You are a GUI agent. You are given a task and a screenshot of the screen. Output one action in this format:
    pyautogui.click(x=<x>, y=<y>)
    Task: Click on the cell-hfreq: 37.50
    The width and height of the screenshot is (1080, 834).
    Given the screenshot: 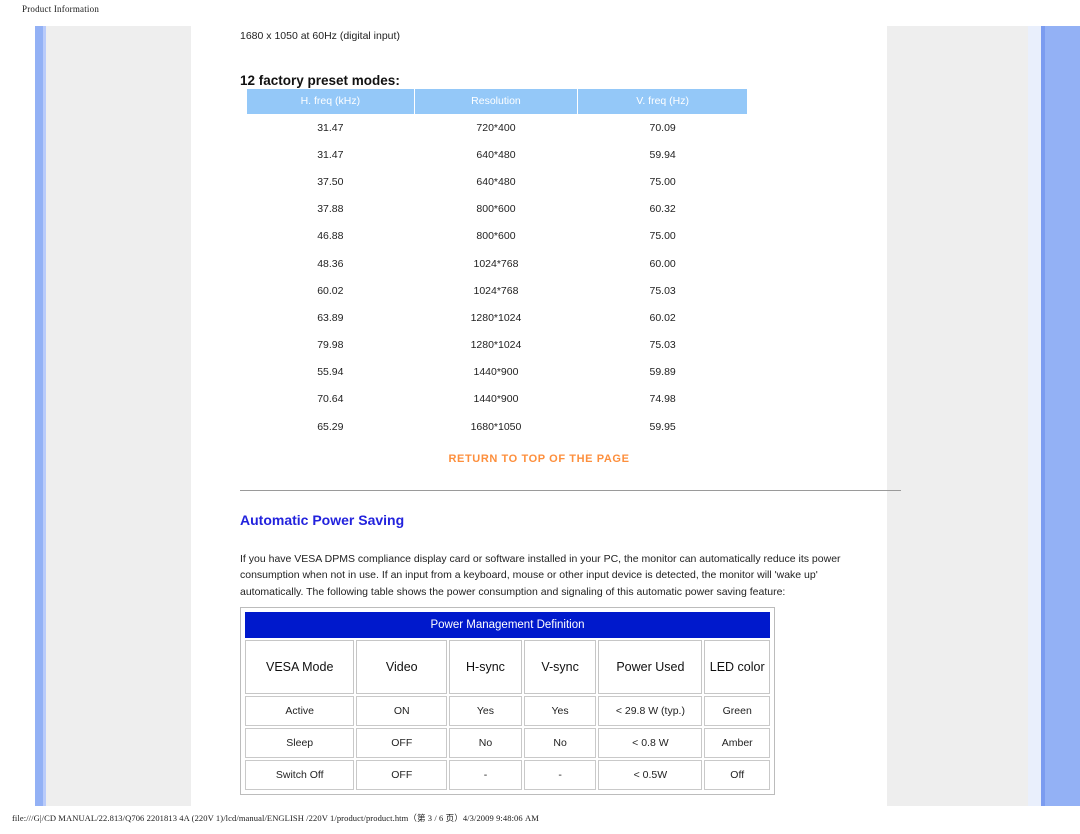 What is the action you would take?
    pyautogui.click(x=330, y=181)
    